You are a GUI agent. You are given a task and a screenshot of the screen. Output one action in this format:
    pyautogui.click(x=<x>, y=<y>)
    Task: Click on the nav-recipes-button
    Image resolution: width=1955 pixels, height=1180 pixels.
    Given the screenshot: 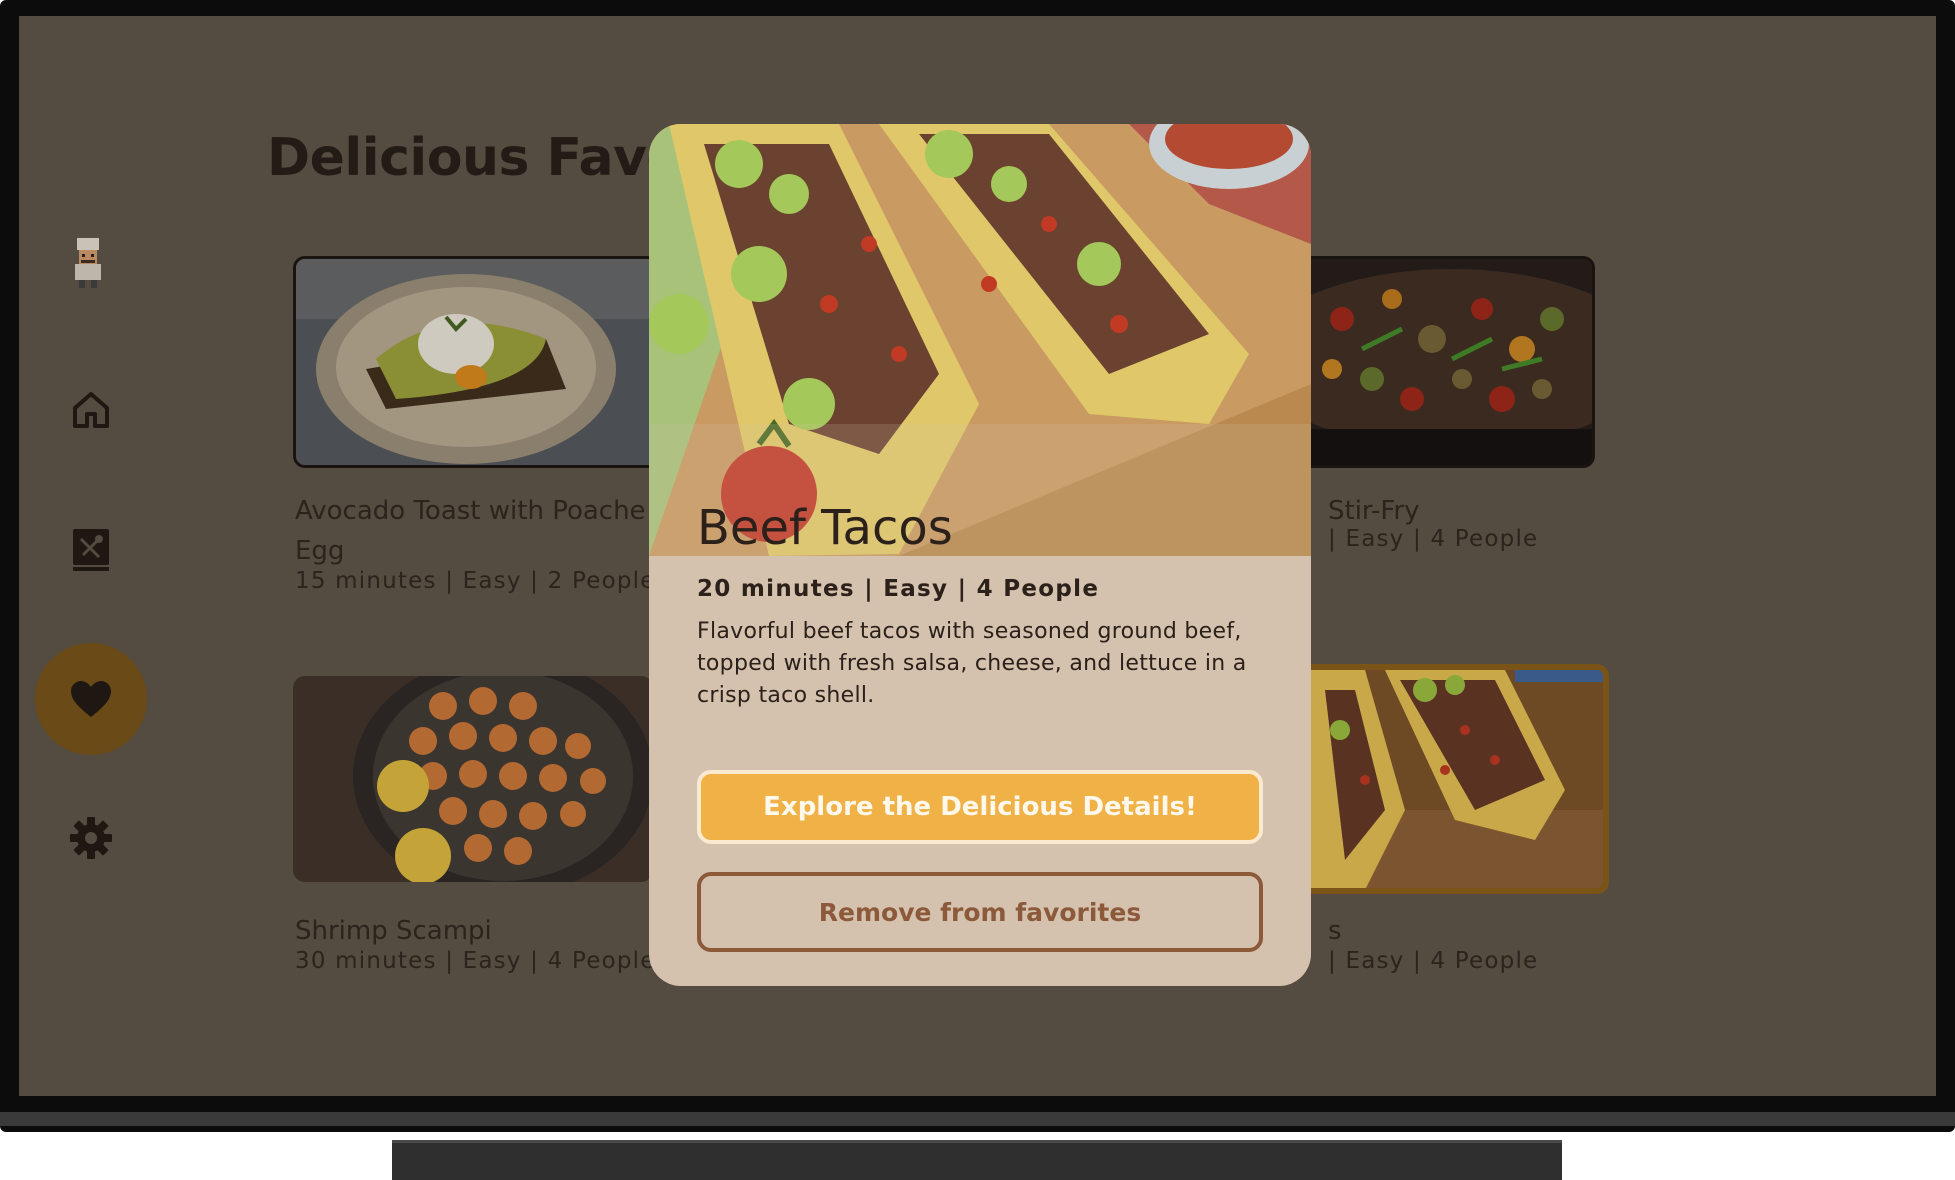 What is the action you would take?
    pyautogui.click(x=91, y=550)
    